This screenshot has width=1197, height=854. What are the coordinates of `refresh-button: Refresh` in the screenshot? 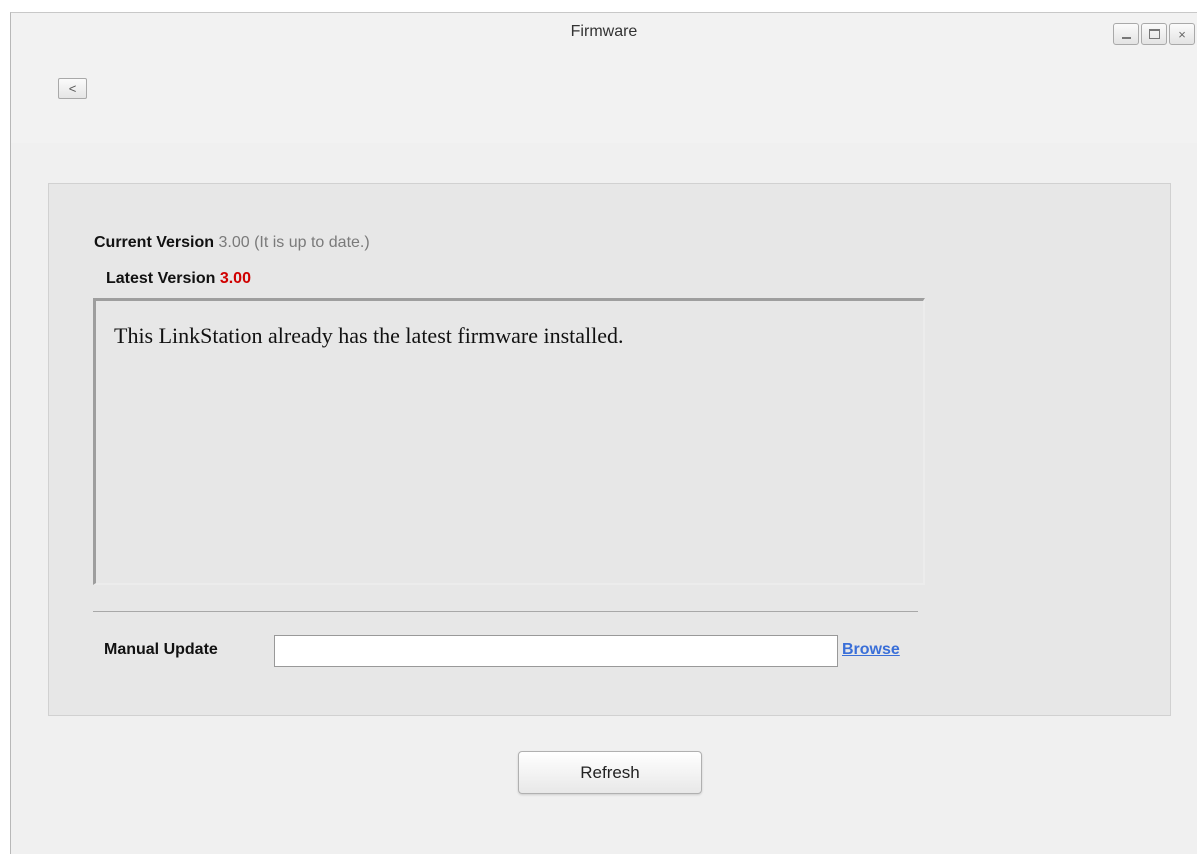 It's located at (610, 772).